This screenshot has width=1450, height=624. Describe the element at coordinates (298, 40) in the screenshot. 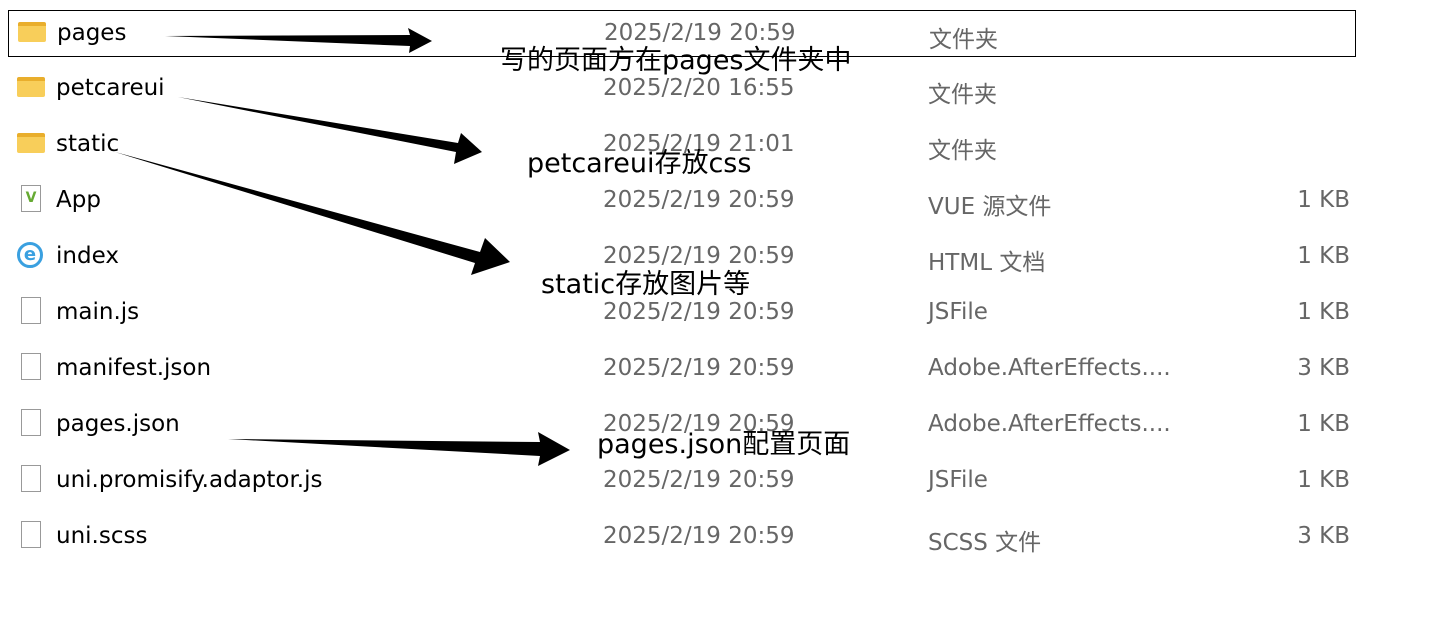

I see `arrow-pages` at that location.